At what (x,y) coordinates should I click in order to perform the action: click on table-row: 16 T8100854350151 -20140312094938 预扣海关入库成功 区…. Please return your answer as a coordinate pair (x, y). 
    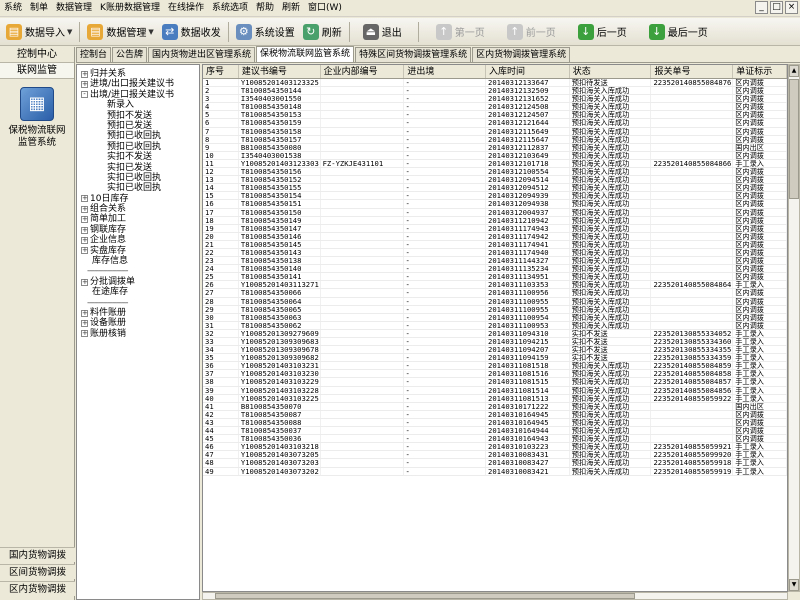
    Looking at the image, I should click on (495, 204).